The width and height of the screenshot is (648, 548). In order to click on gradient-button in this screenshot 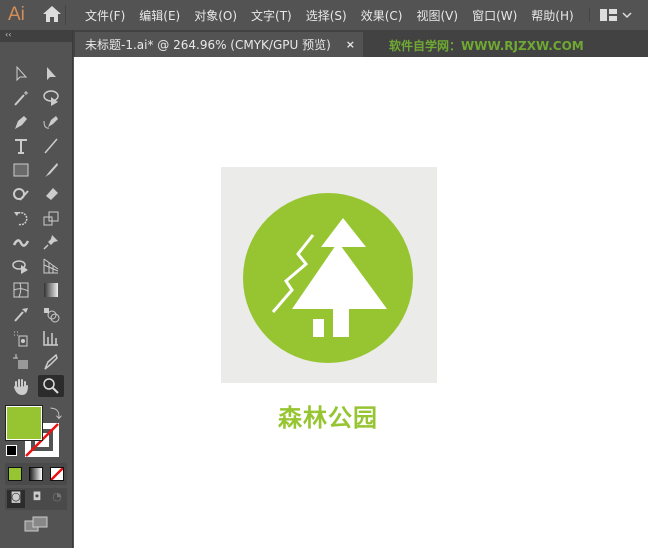, I will do `click(36, 474)`.